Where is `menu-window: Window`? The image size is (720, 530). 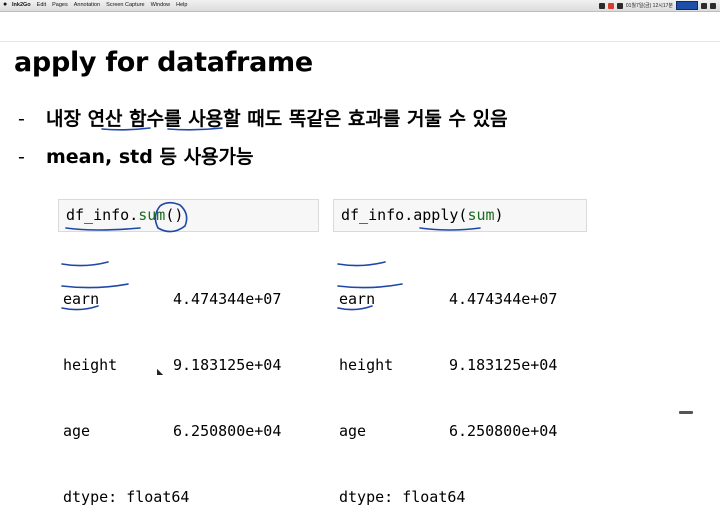 menu-window: Window is located at coordinates (161, 5).